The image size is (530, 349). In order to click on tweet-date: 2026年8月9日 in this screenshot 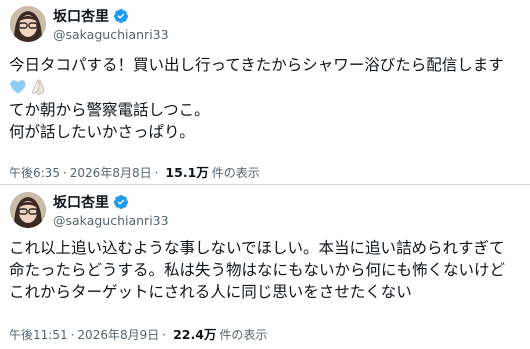, I will do `click(118, 334)`.